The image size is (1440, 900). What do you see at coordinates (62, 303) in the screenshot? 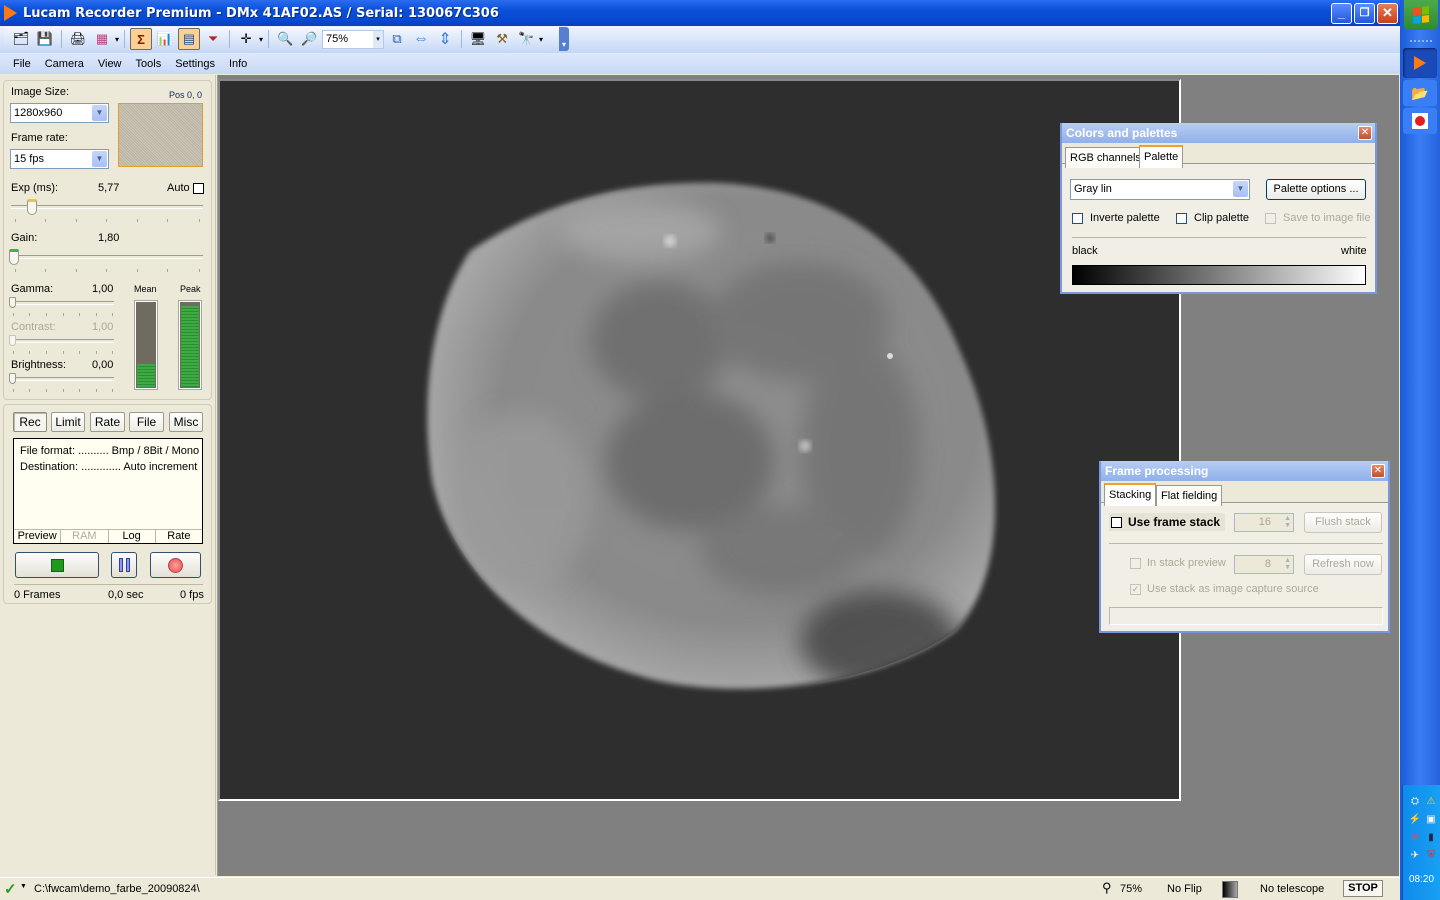
I see `gamma-slider-track` at bounding box center [62, 303].